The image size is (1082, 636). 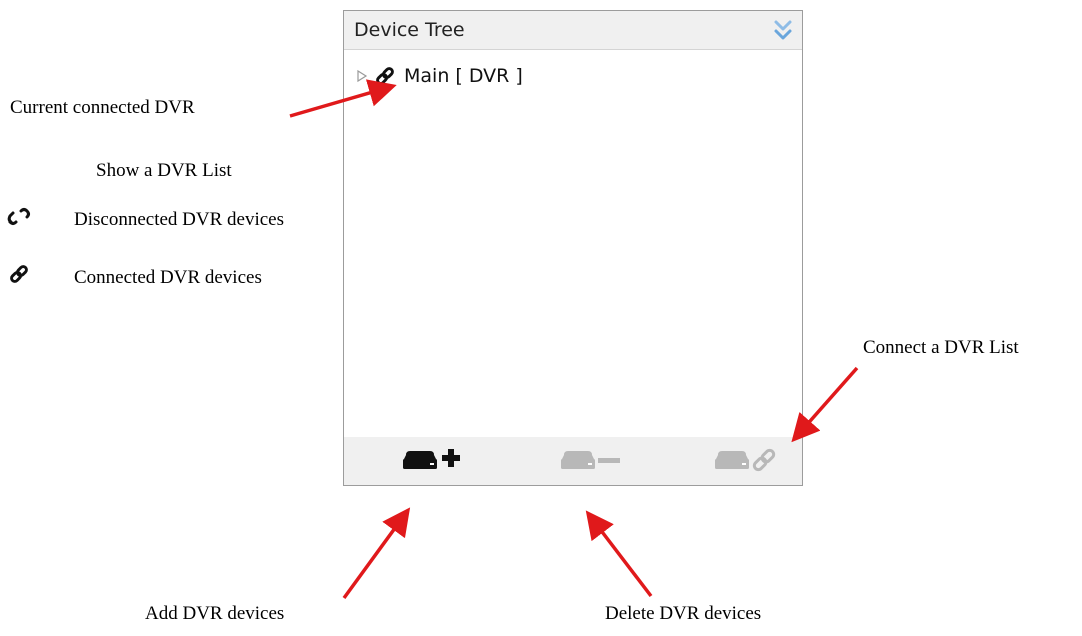 I want to click on arrow-add-devices, so click(x=376, y=553).